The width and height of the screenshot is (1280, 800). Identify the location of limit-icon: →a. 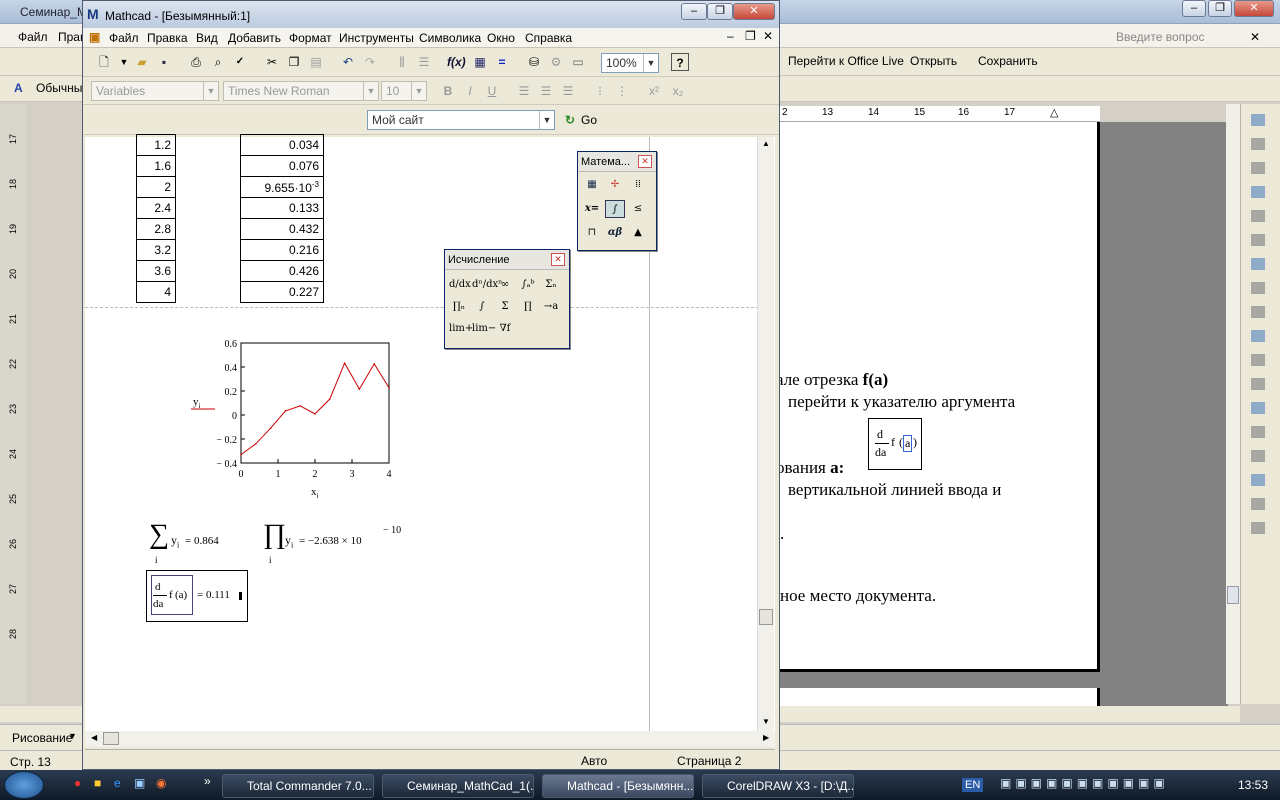
(551, 307).